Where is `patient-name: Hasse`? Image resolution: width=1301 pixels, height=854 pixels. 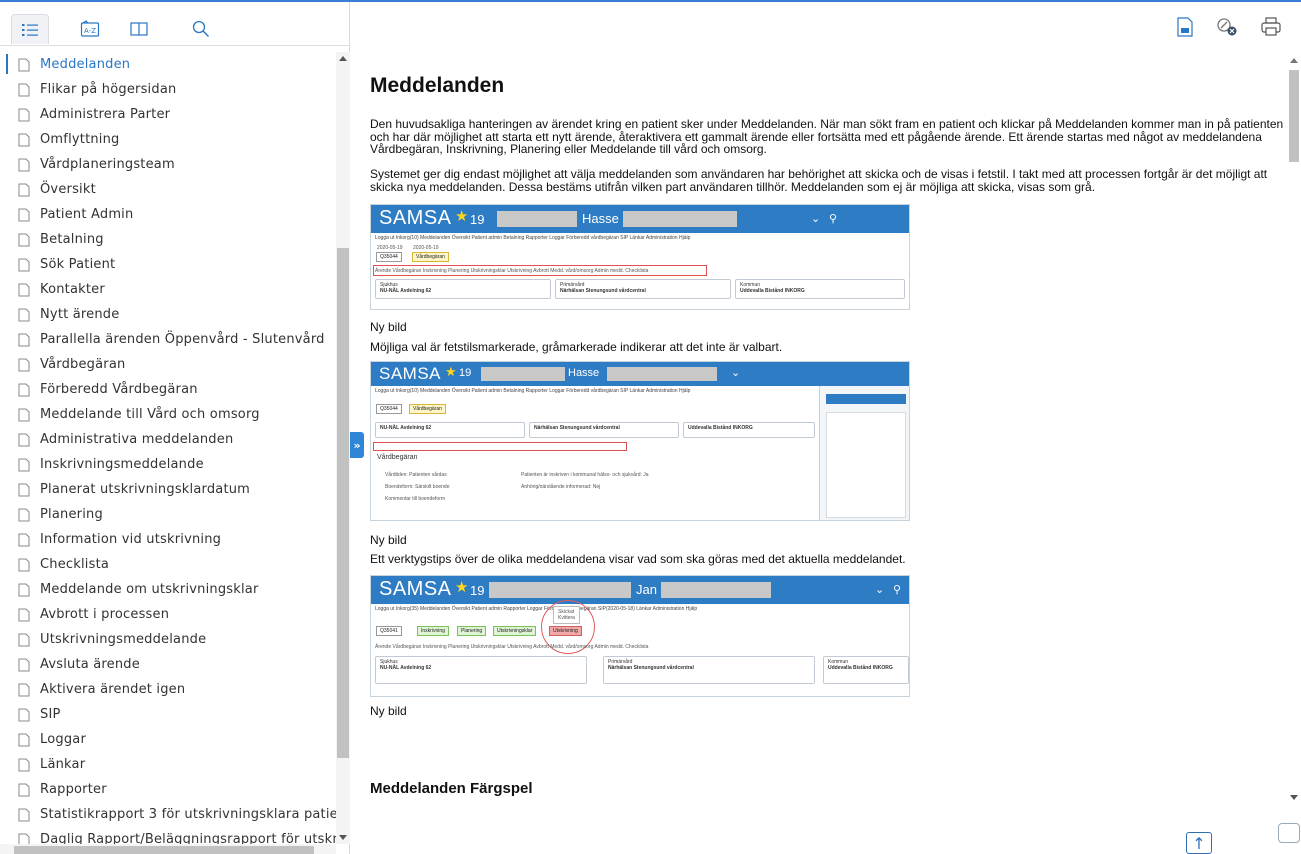
patient-name: Hasse is located at coordinates (584, 373).